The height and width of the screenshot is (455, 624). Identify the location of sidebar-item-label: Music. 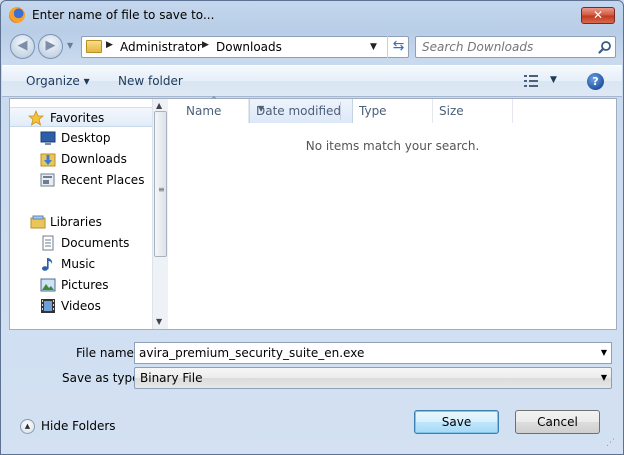
(78, 264).